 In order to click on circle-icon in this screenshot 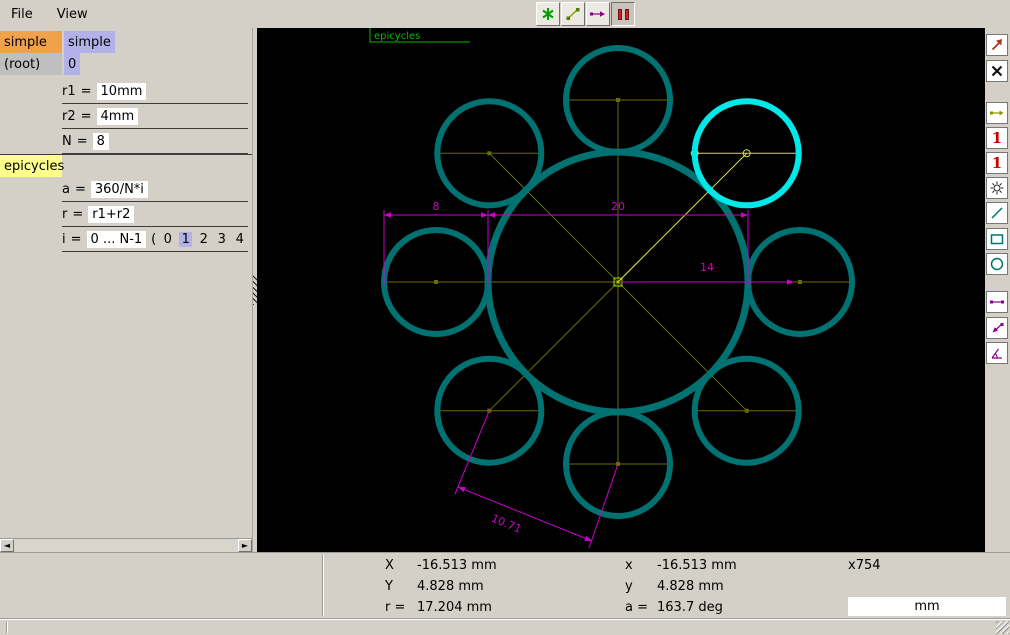, I will do `click(997, 264)`.